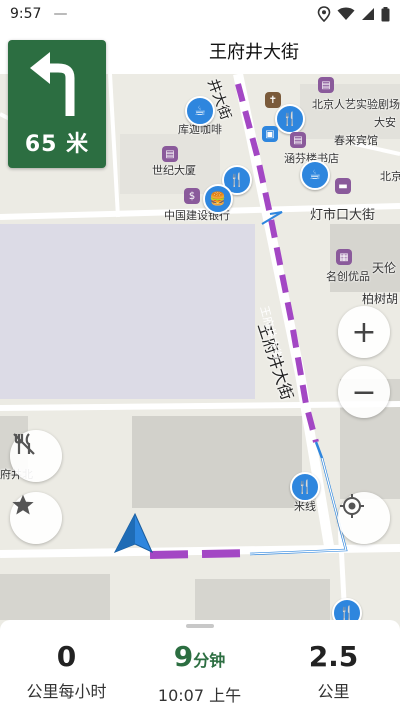 This screenshot has height=710, width=400. I want to click on zoom-in-button: +, so click(364, 332).